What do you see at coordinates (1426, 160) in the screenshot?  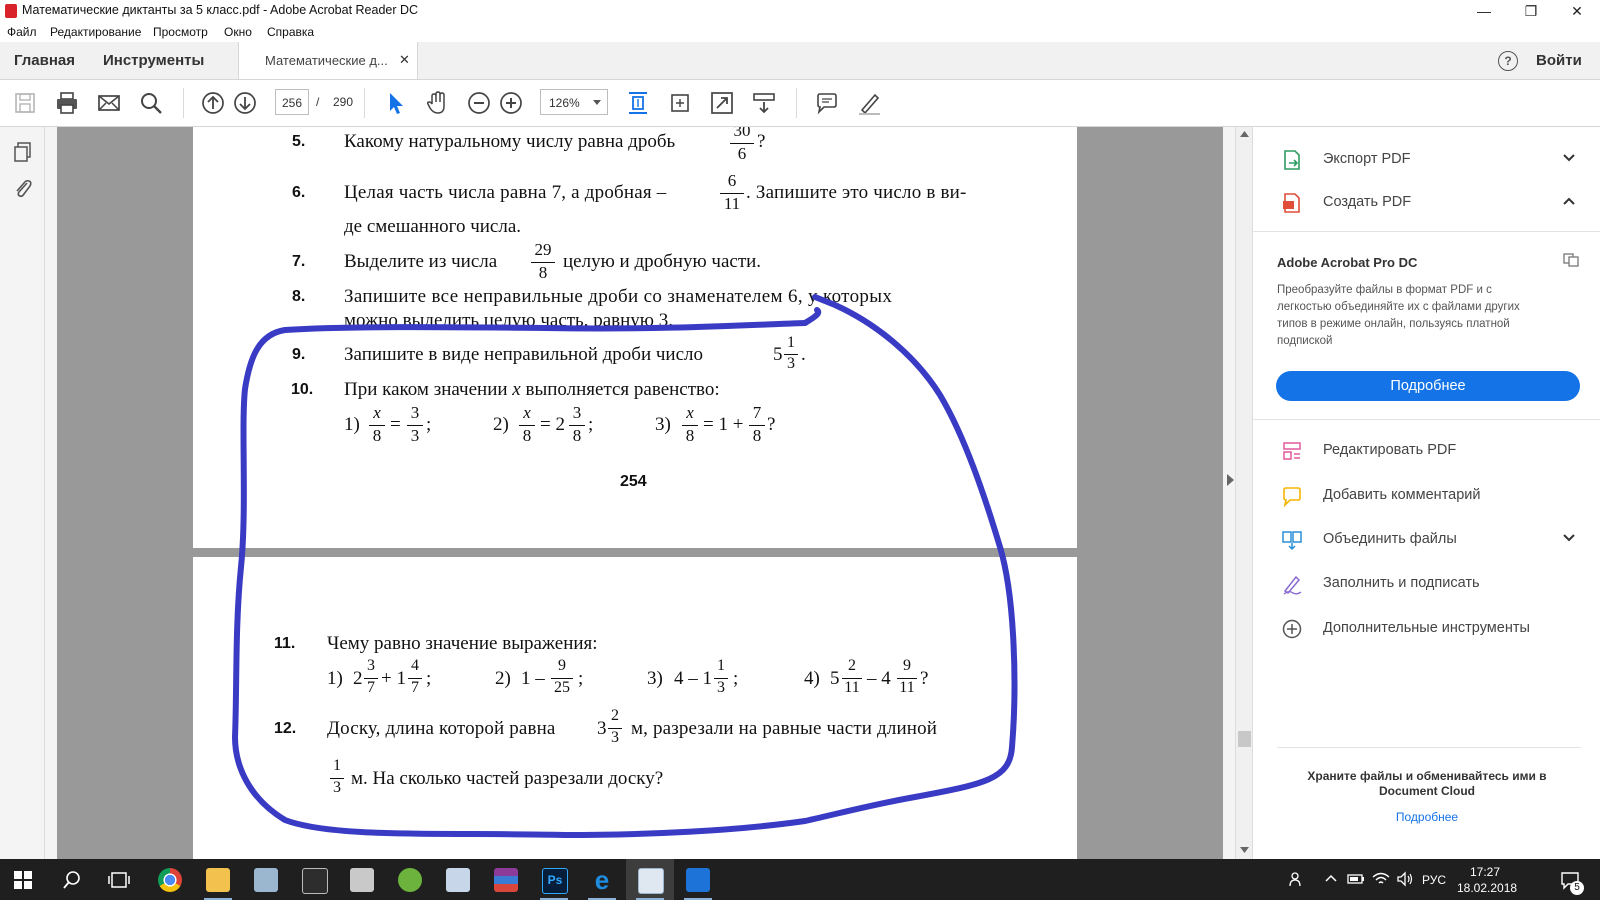 I see `export-pdf-item: Экспорт PDF` at bounding box center [1426, 160].